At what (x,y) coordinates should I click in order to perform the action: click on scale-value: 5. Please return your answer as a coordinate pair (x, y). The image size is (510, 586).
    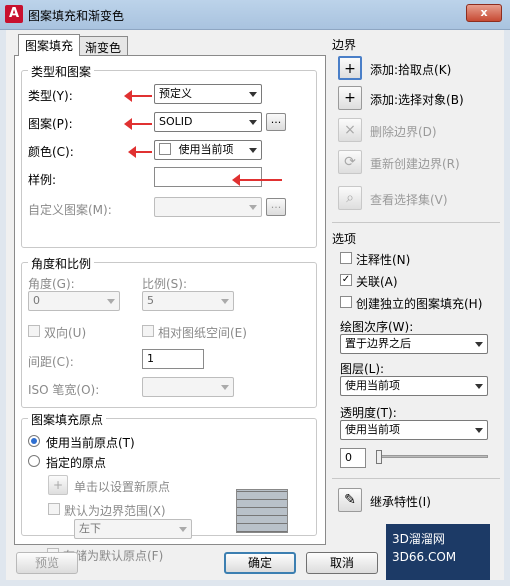
    Looking at the image, I should click on (150, 300).